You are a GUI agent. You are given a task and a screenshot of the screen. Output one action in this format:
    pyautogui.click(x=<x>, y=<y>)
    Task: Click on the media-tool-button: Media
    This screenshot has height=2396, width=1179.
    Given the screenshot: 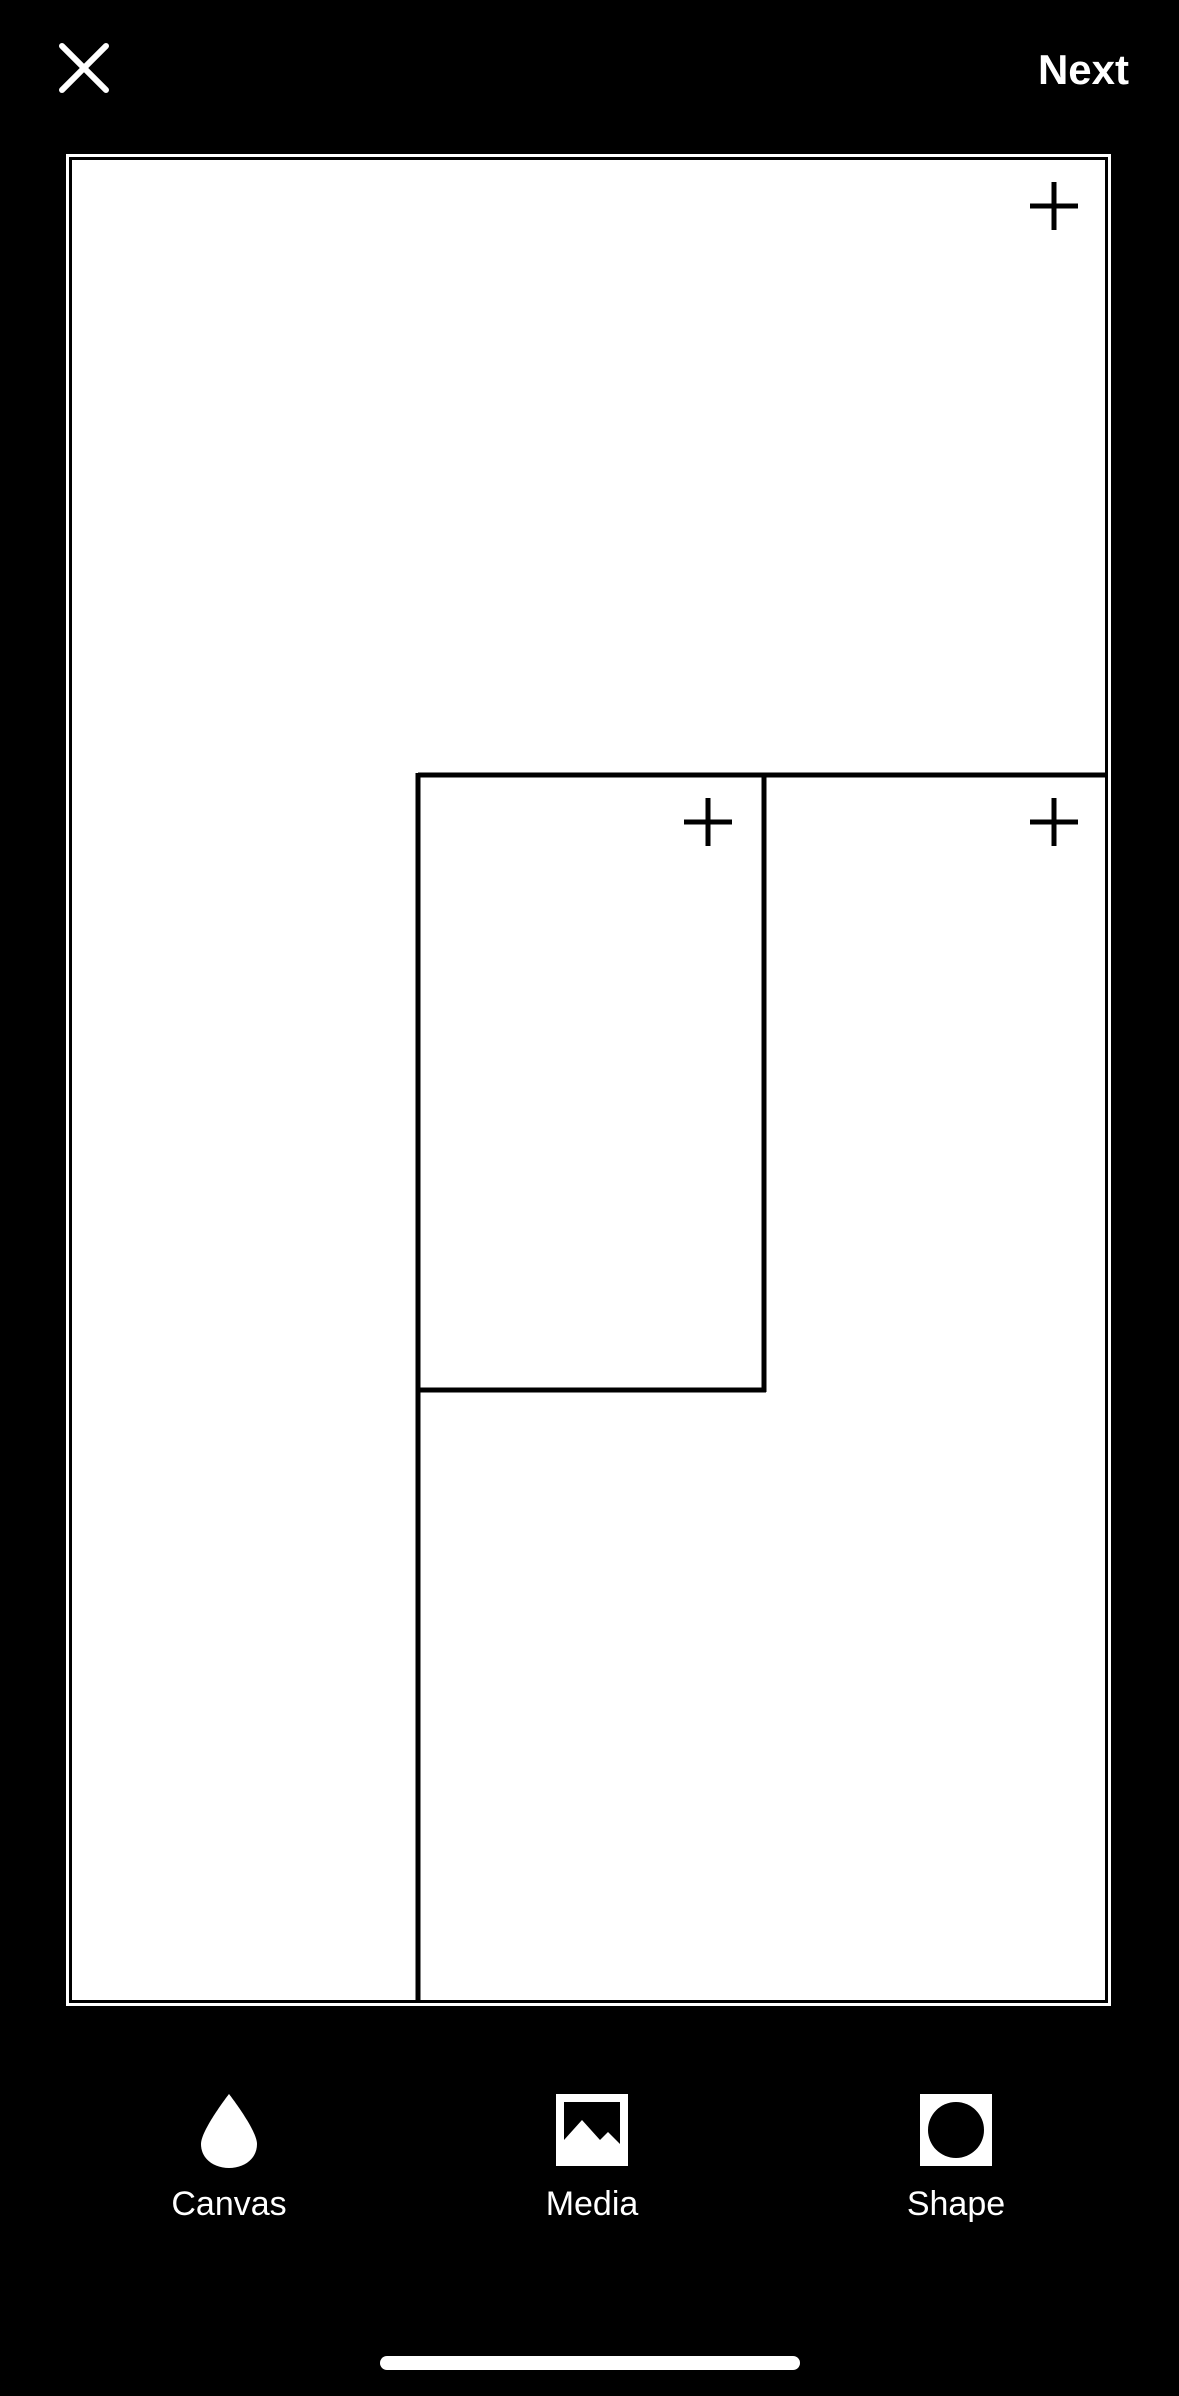 What is the action you would take?
    pyautogui.click(x=592, y=2157)
    